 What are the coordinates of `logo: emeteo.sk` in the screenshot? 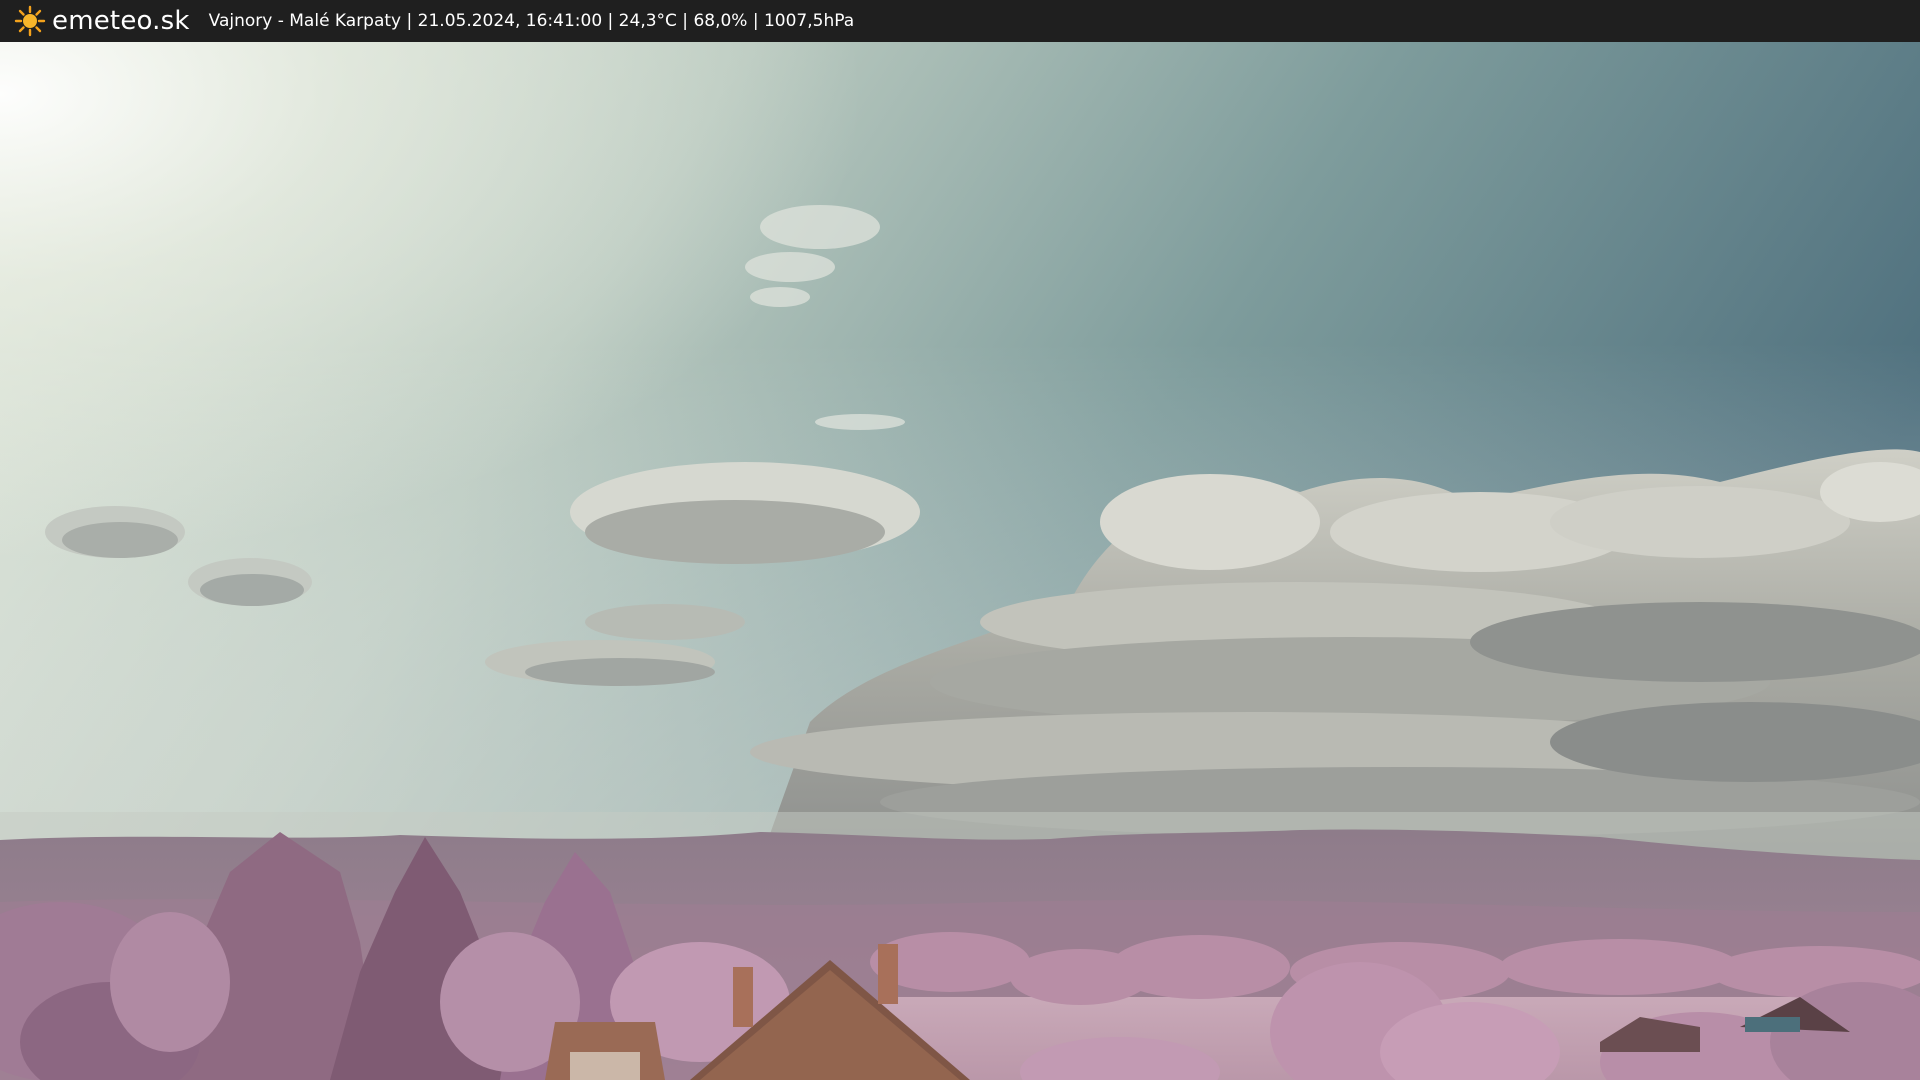 It's located at (102, 21).